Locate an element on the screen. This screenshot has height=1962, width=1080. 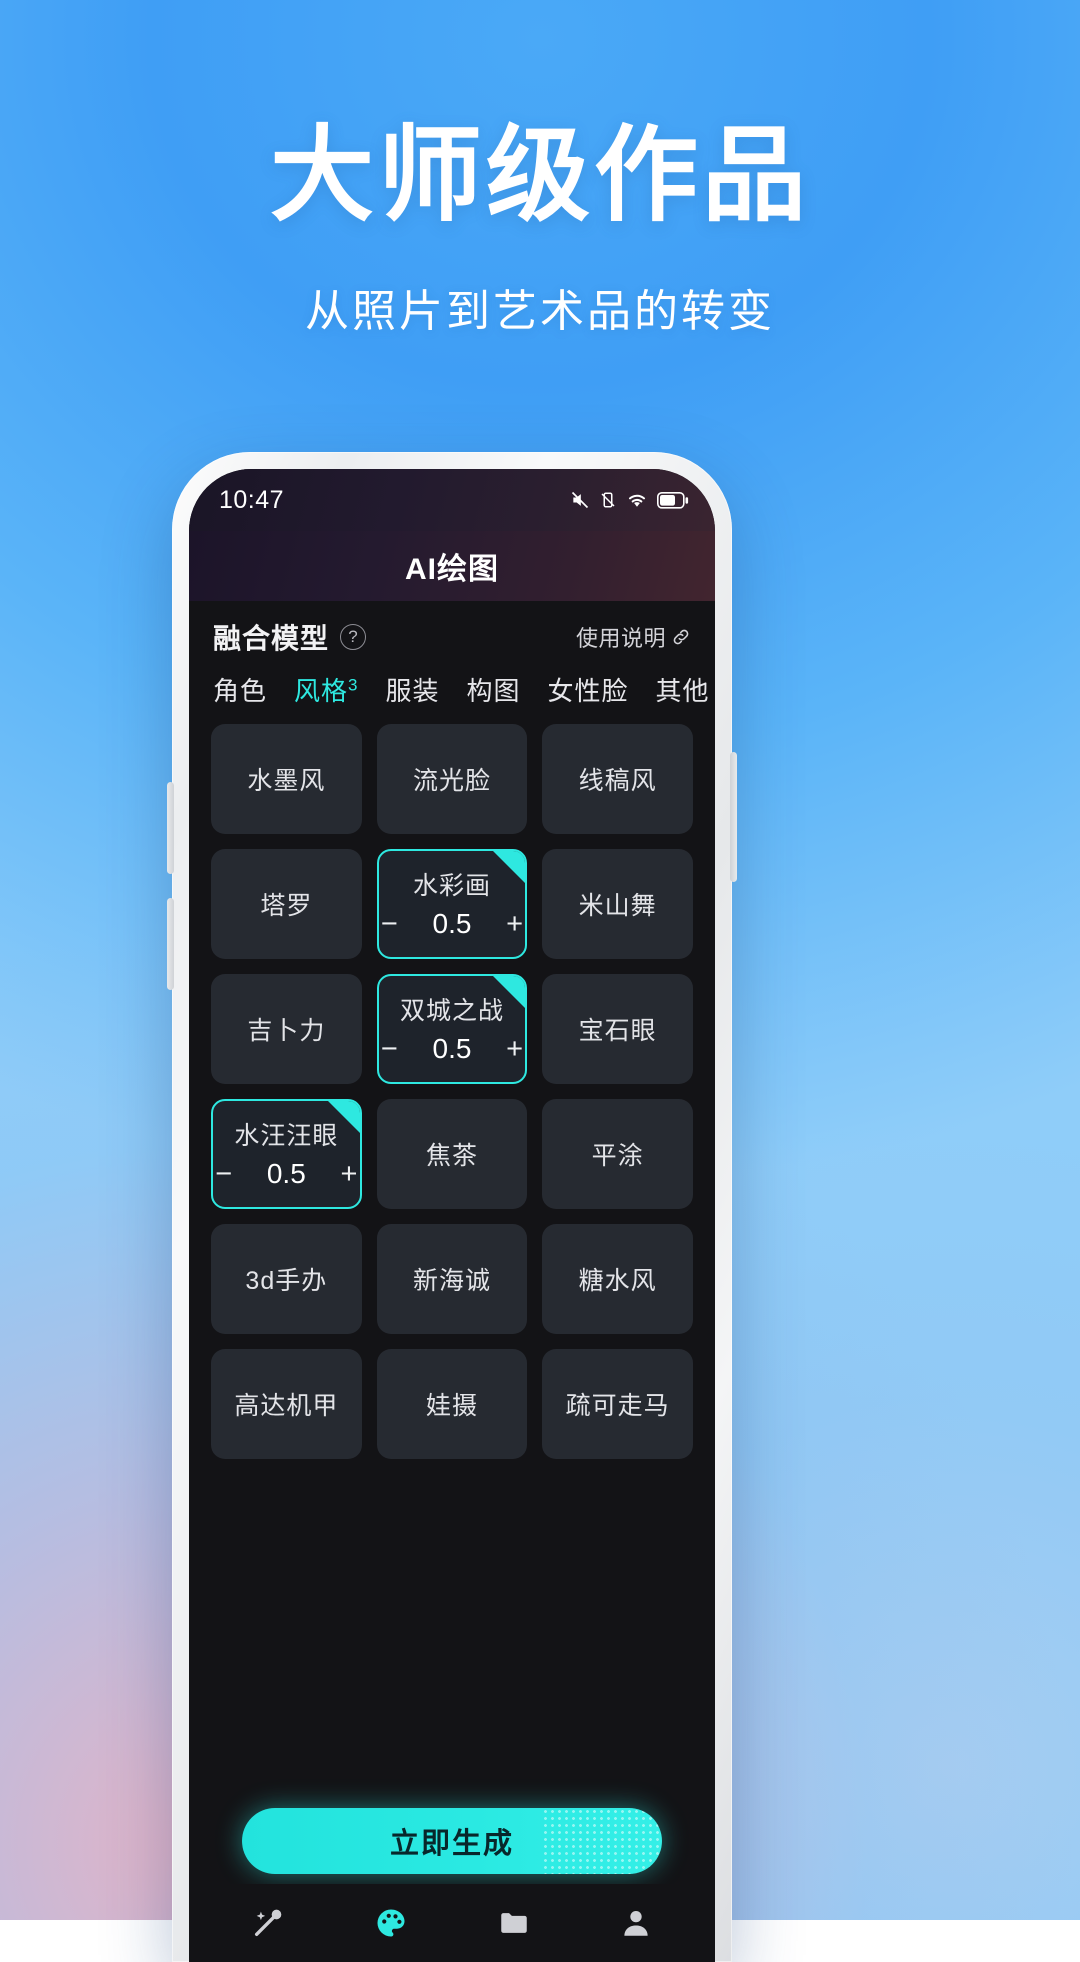
palette-icon is located at coordinates (391, 1923).